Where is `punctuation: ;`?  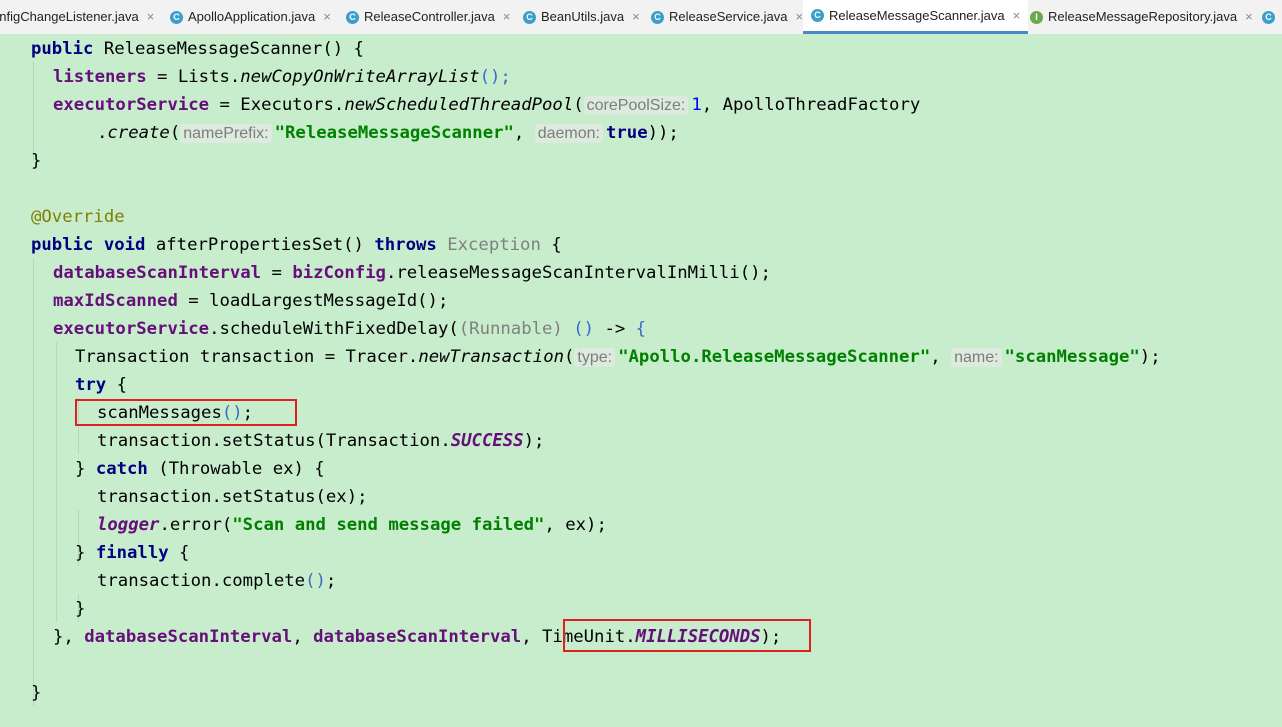
punctuation: ; is located at coordinates (331, 581).